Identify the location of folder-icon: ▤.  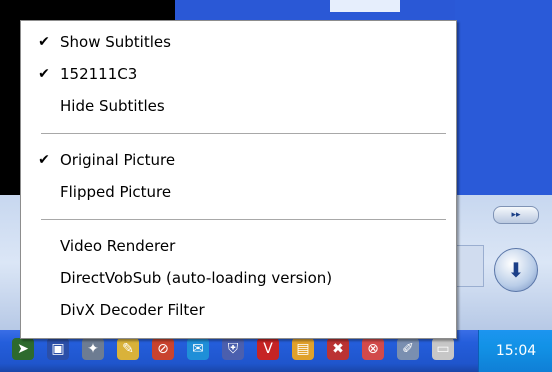
(303, 349).